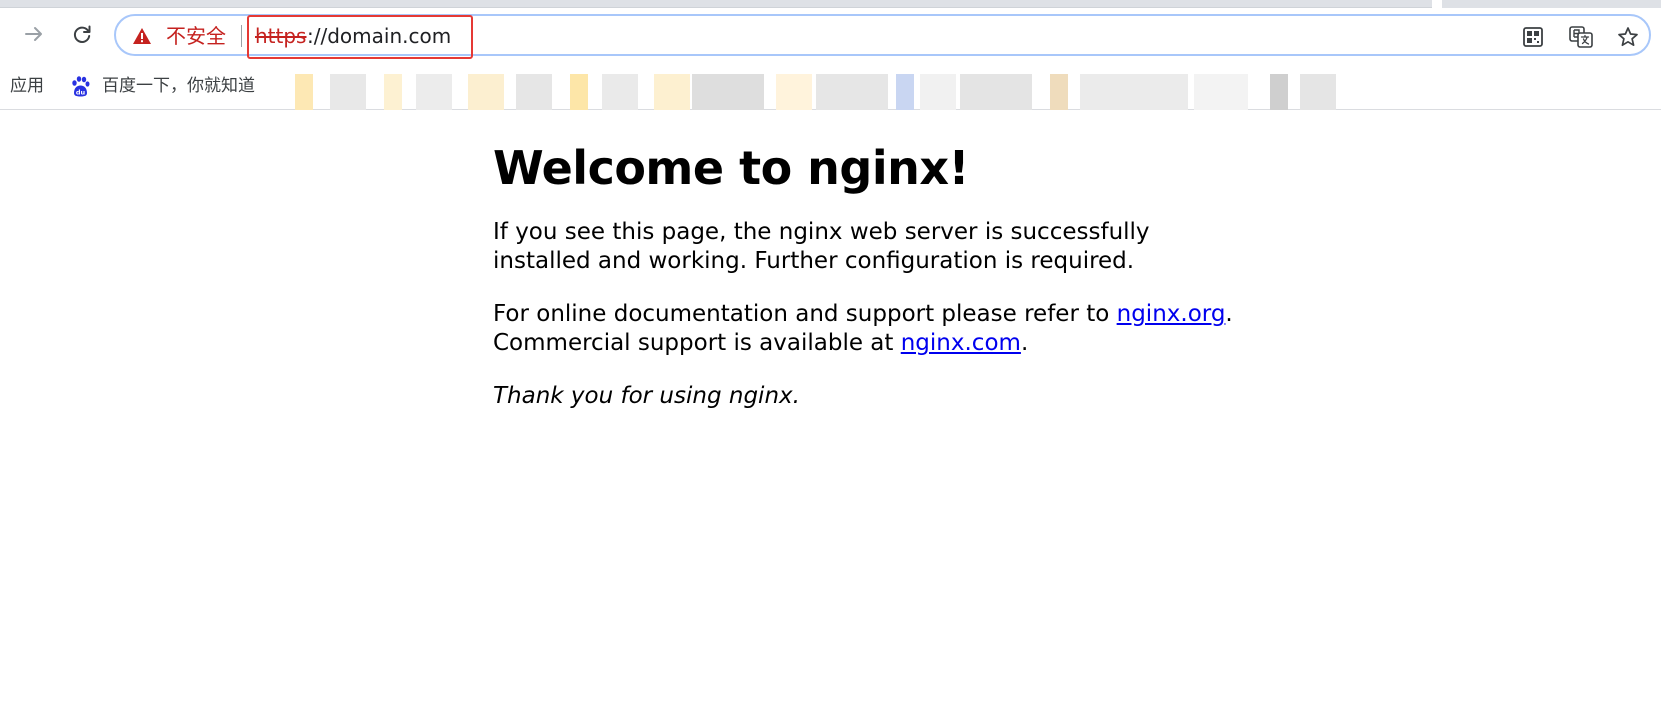 The height and width of the screenshot is (705, 1661). I want to click on nginx-org-link: nginx.org, so click(1171, 314).